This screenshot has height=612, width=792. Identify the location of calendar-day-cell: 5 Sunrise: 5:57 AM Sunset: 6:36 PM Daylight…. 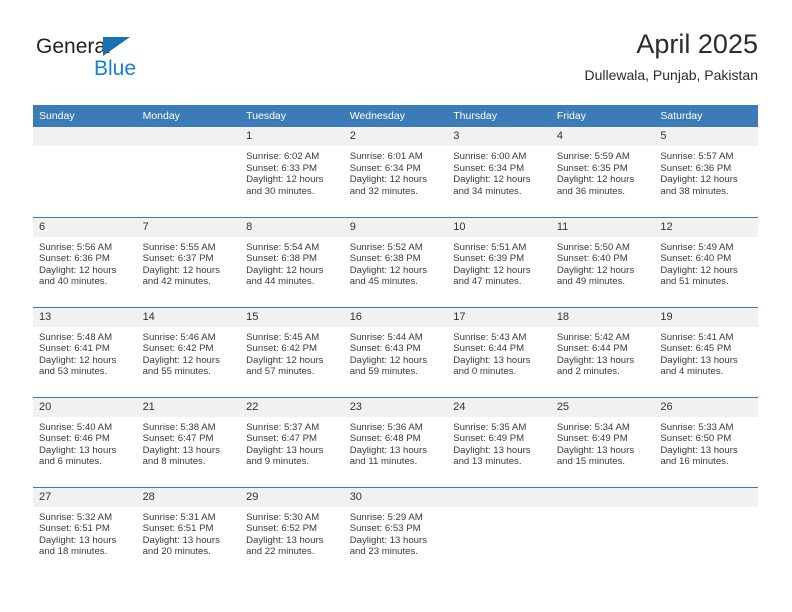
(706, 172).